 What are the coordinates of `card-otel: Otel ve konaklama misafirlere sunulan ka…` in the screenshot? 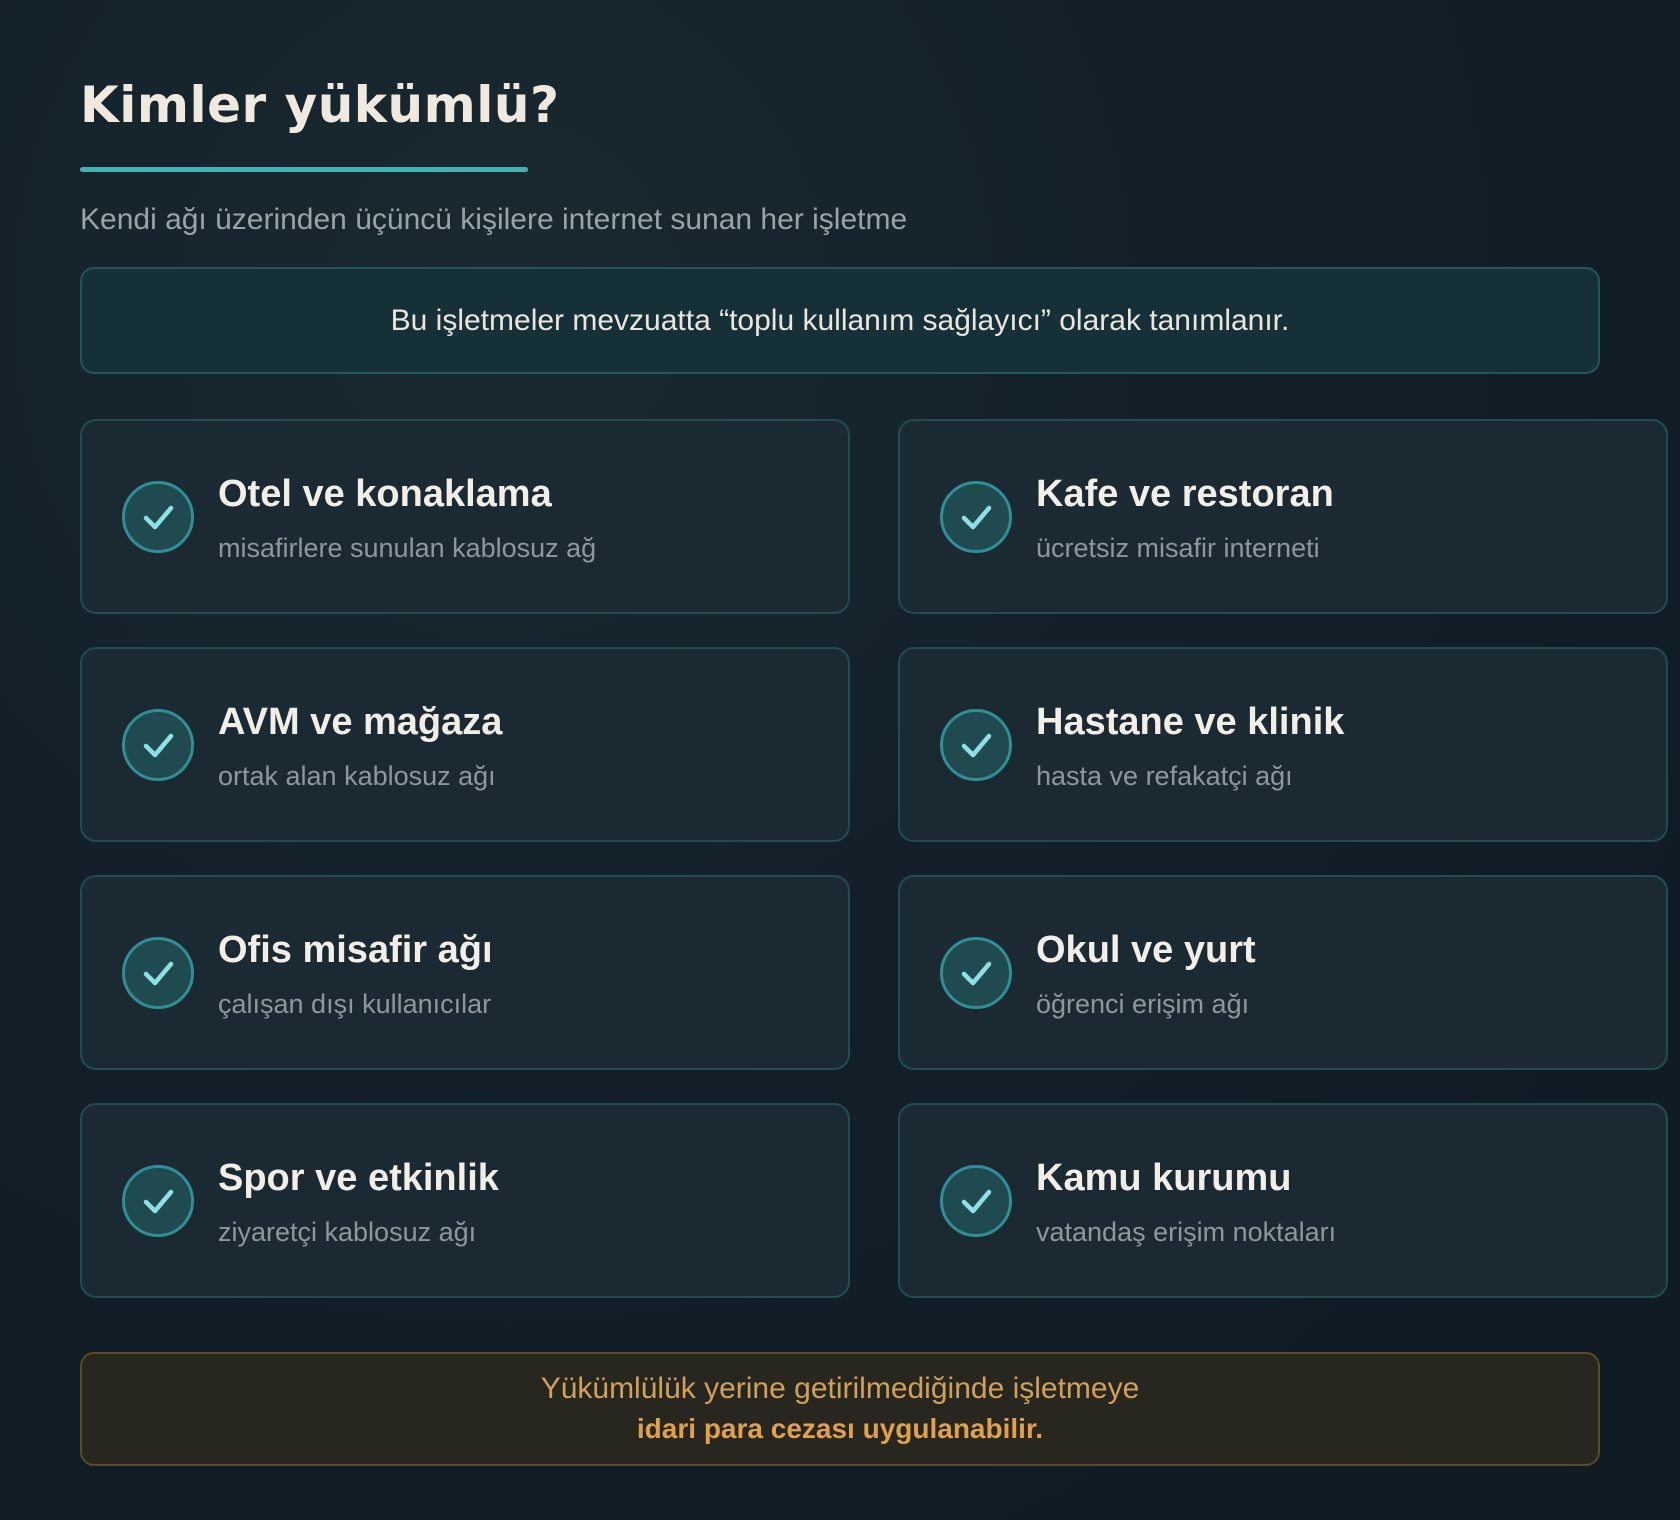 It's located at (465, 516).